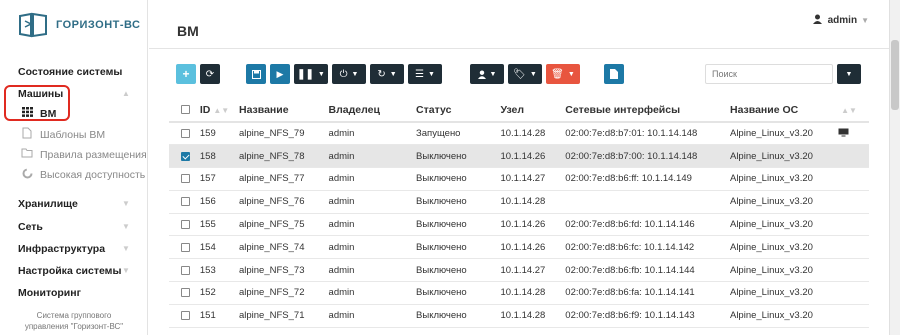 The width and height of the screenshot is (900, 335). What do you see at coordinates (894, 167) in the screenshot?
I see `scrollbar` at bounding box center [894, 167].